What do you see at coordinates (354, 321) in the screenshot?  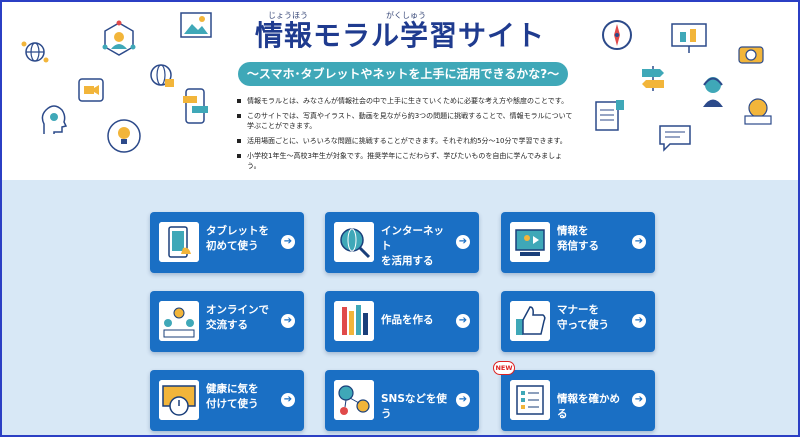 I see `pencils-icon` at bounding box center [354, 321].